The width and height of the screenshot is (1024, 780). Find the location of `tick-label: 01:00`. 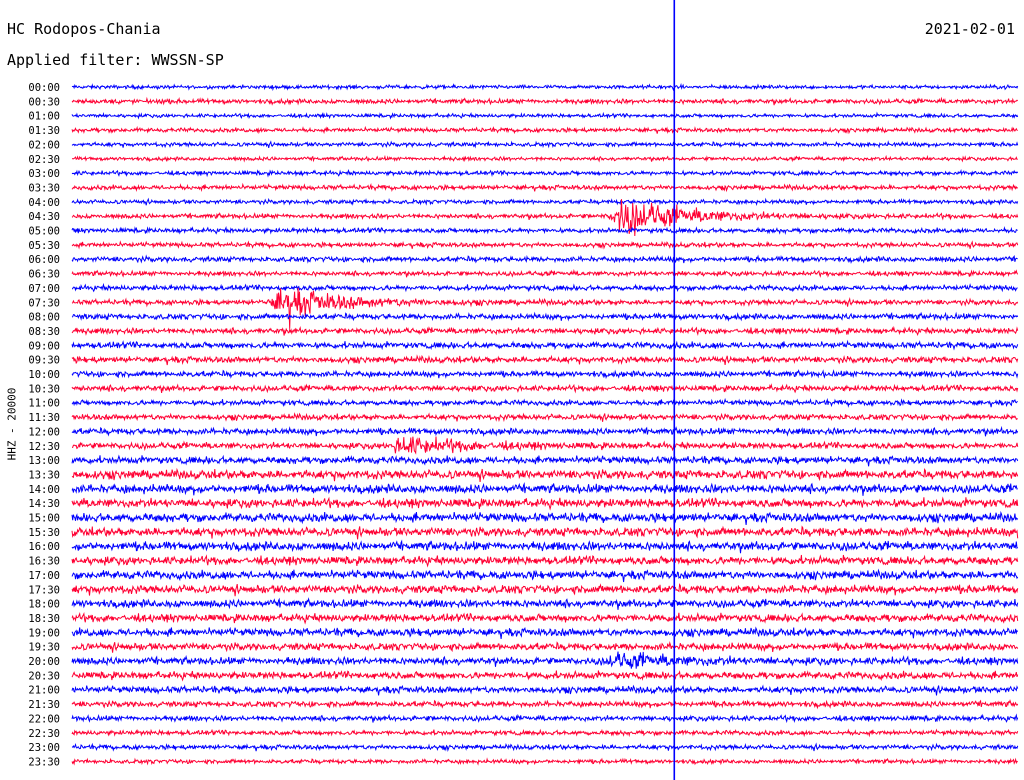

tick-label: 01:00 is located at coordinates (44, 117).